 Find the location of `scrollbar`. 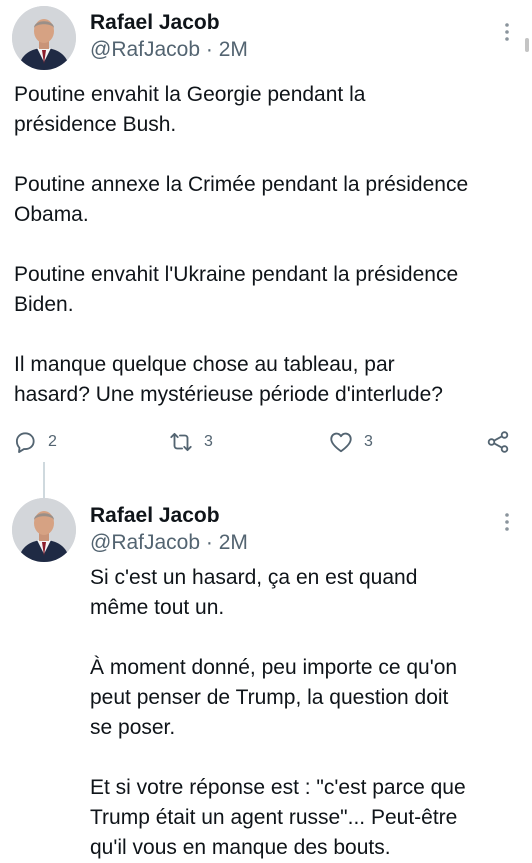

scrollbar is located at coordinates (527, 45).